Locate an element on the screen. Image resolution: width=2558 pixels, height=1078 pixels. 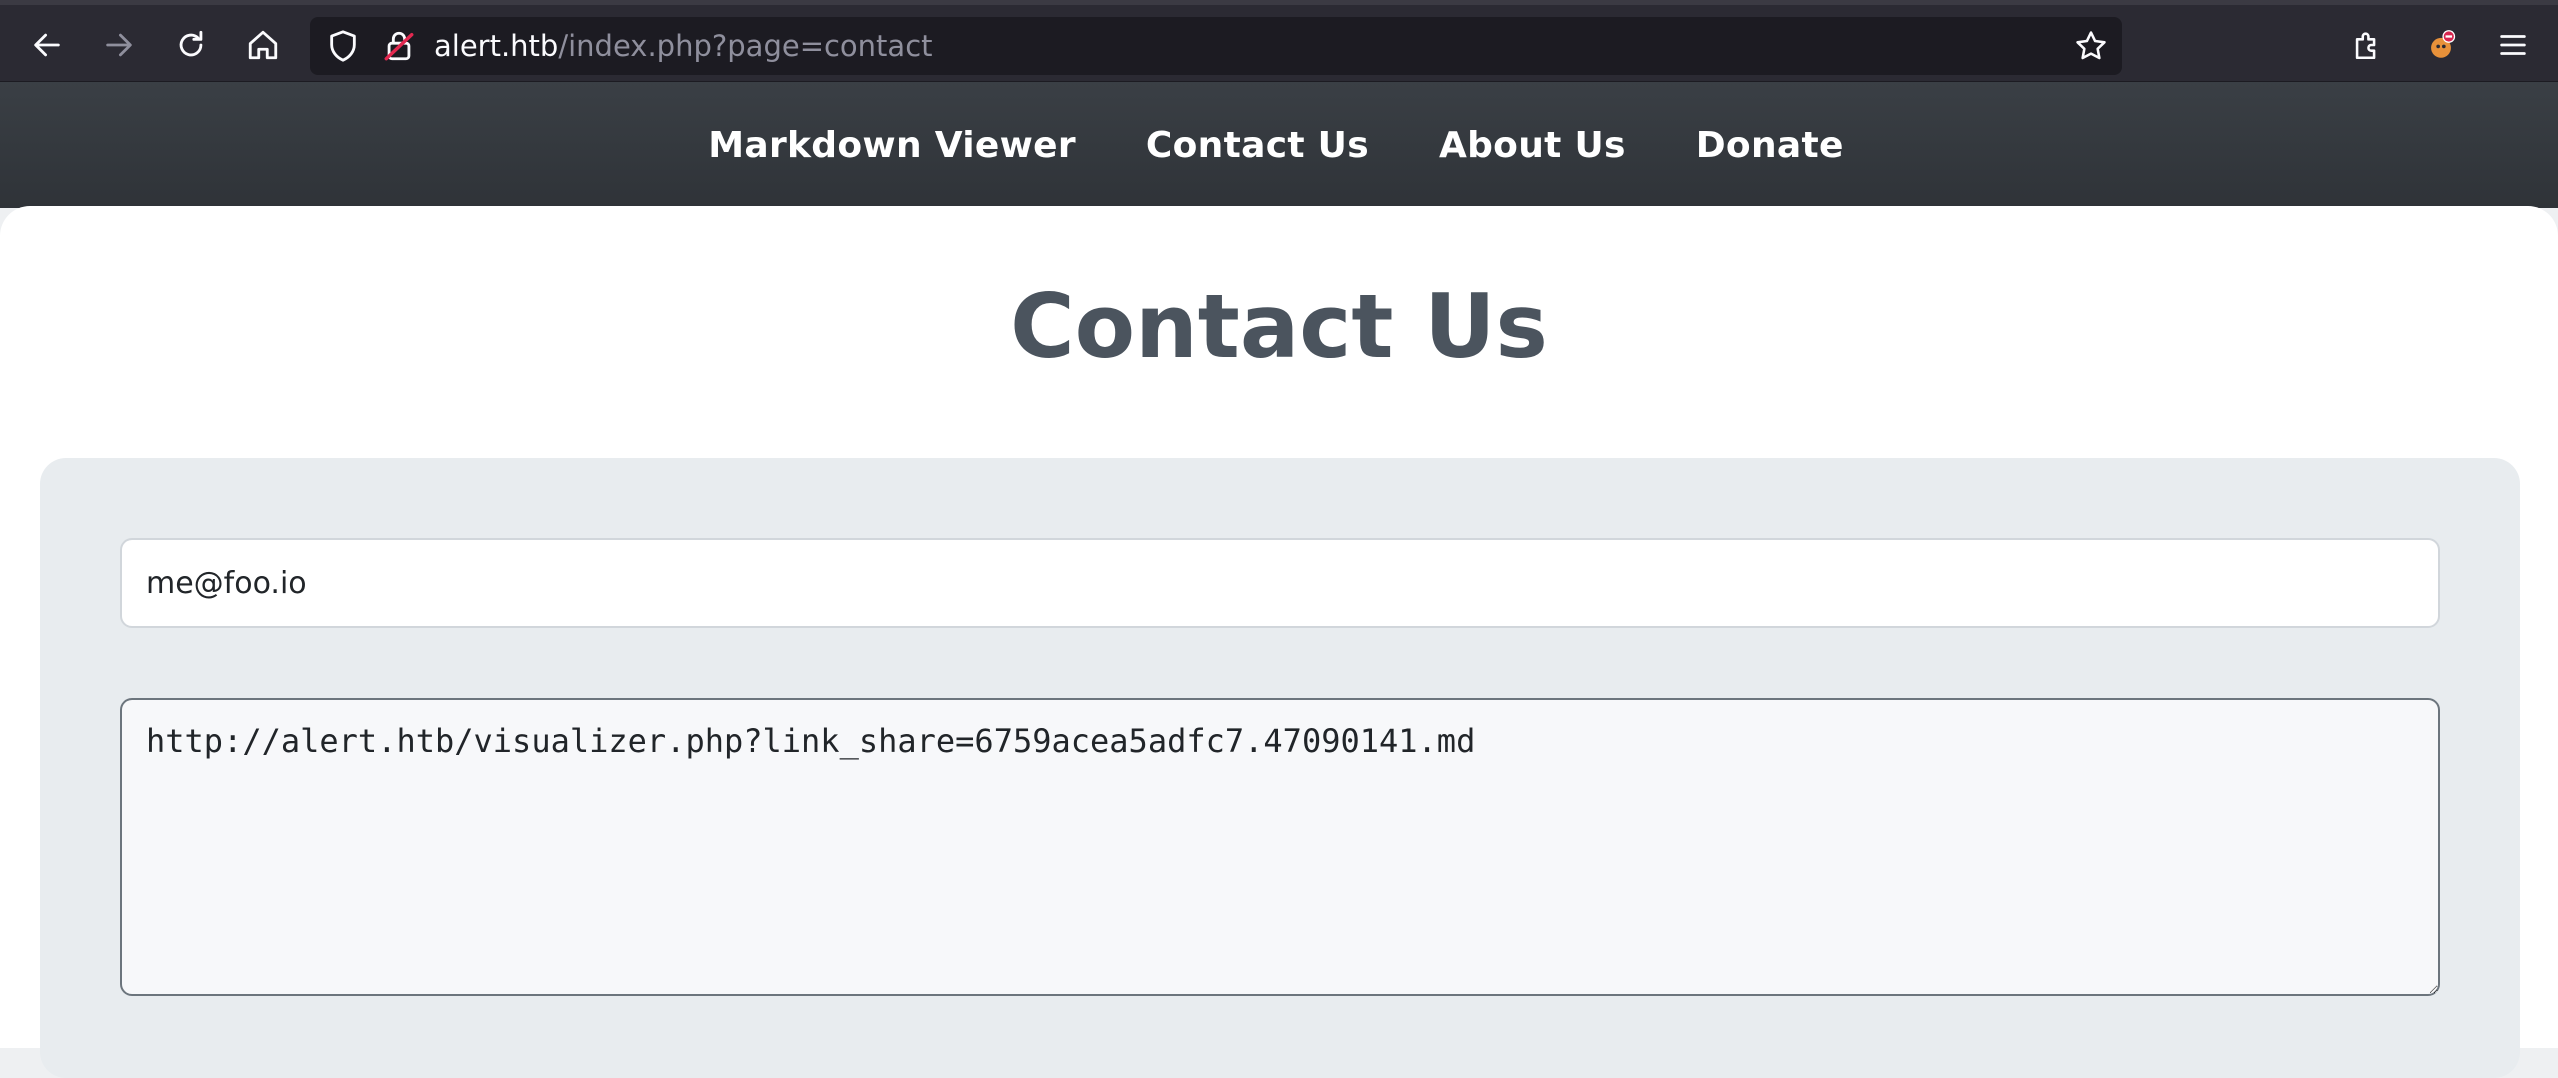
nav-link-markdown-viewer: Markdown Viewer is located at coordinates (892, 145).